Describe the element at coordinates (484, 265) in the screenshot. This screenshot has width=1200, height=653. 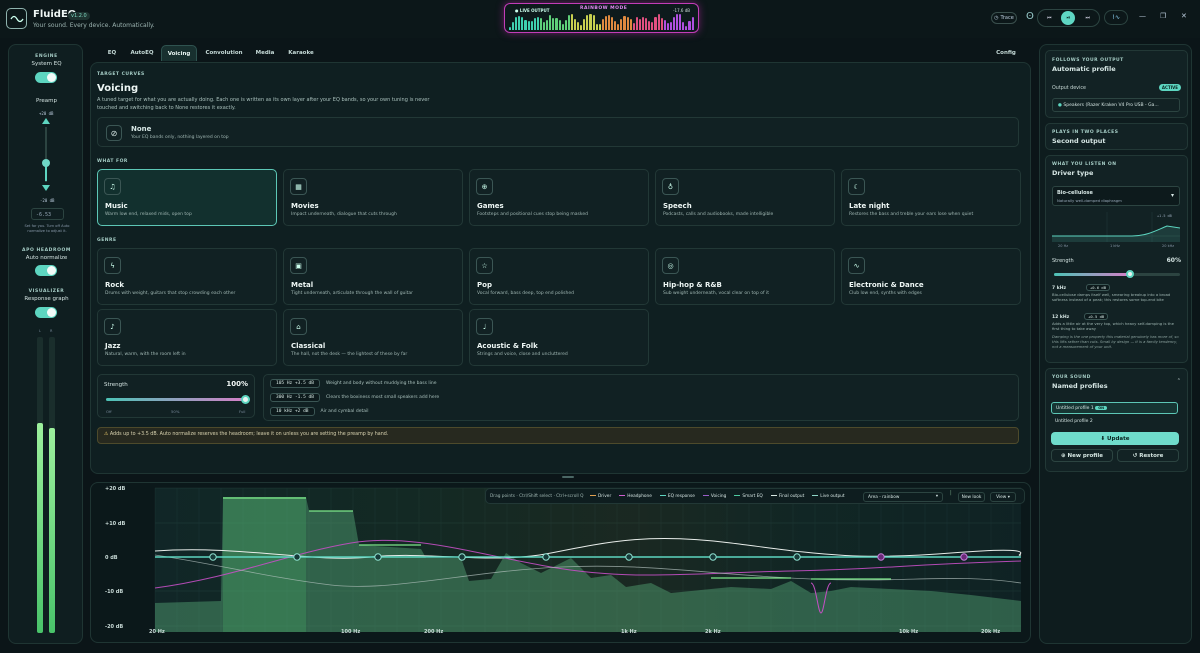
I see `star-icon: ☆` at that location.